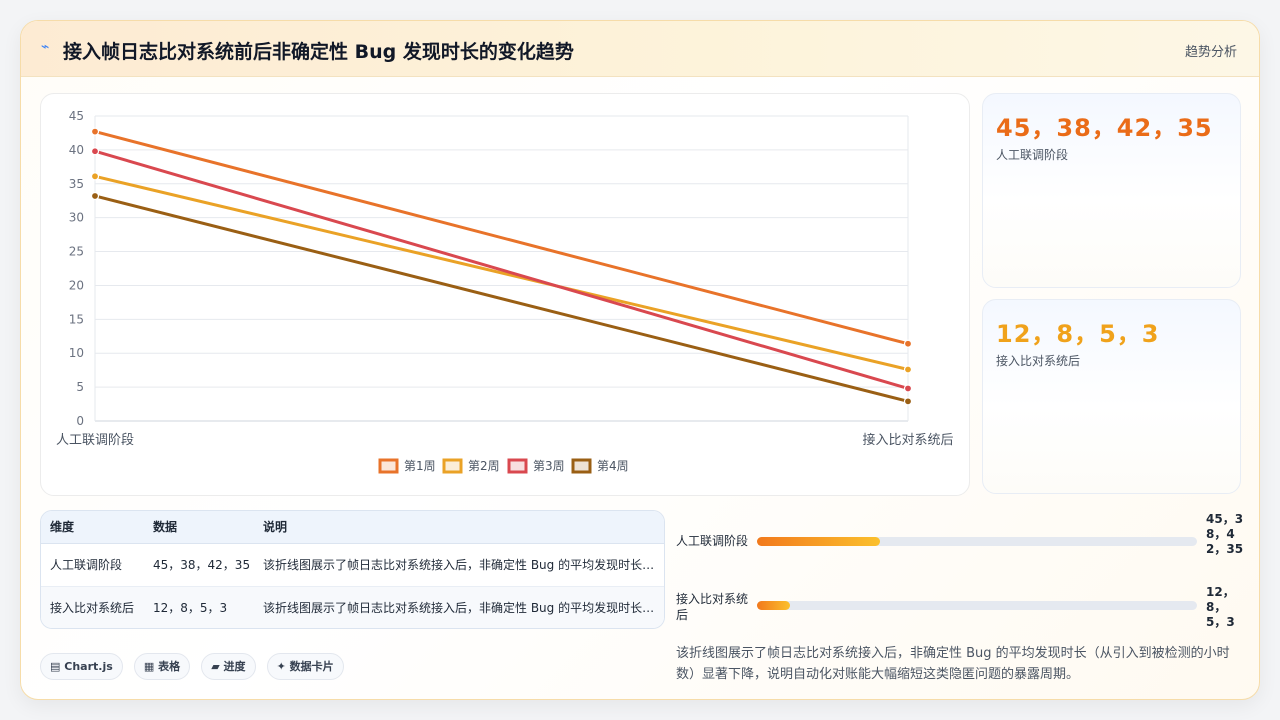 Image resolution: width=1280 pixels, height=720 pixels. What do you see at coordinates (45, 47) in the screenshot?
I see `lightning-icon: ⌁` at bounding box center [45, 47].